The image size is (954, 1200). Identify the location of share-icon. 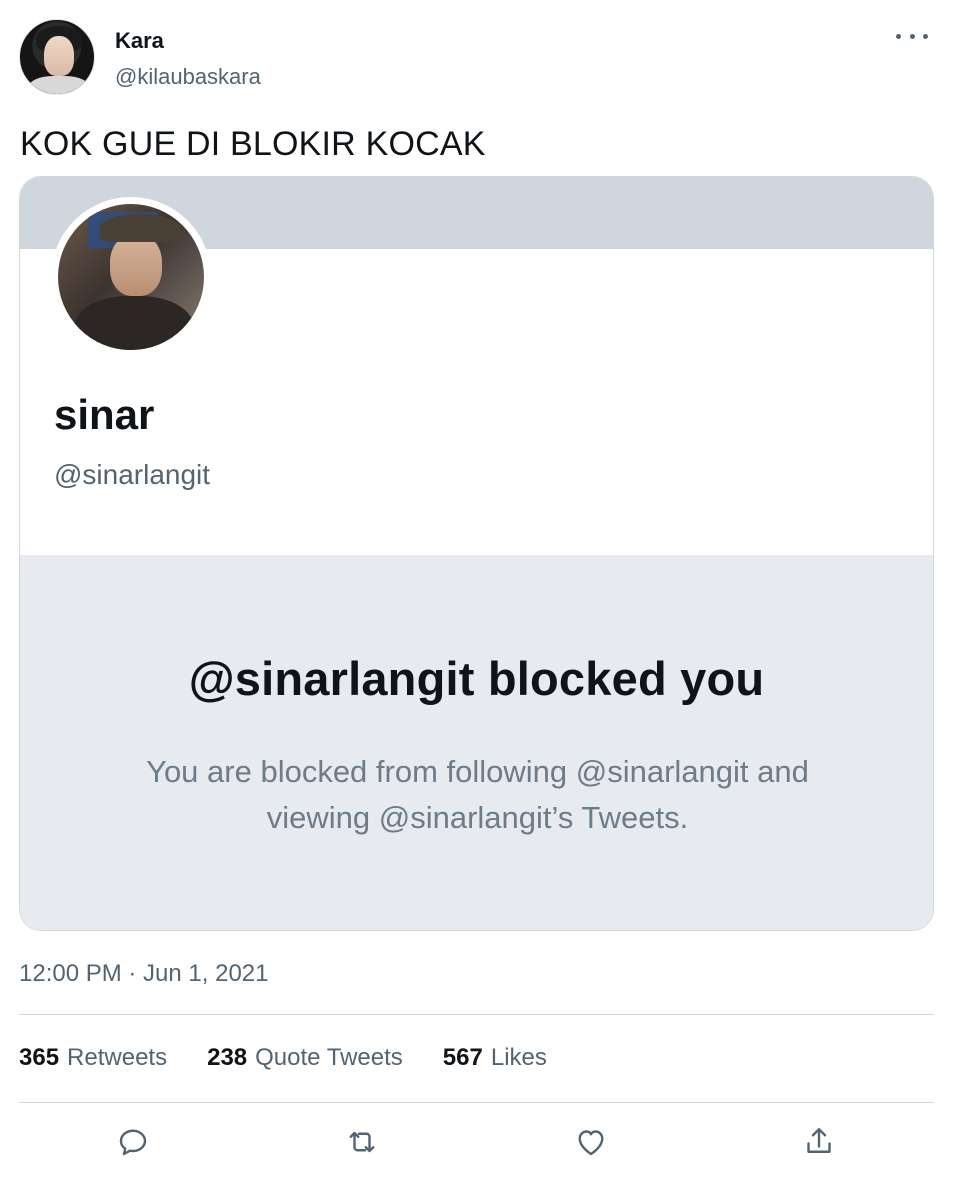
(819, 1140).